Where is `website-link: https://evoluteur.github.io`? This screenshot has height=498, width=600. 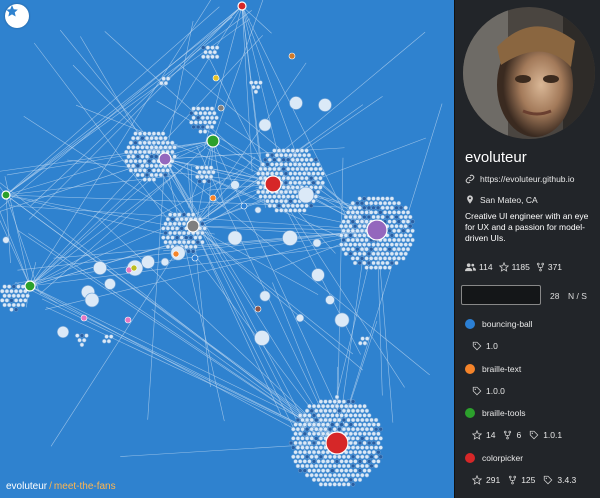
website-link: https://evoluteur.github.io is located at coordinates (527, 179).